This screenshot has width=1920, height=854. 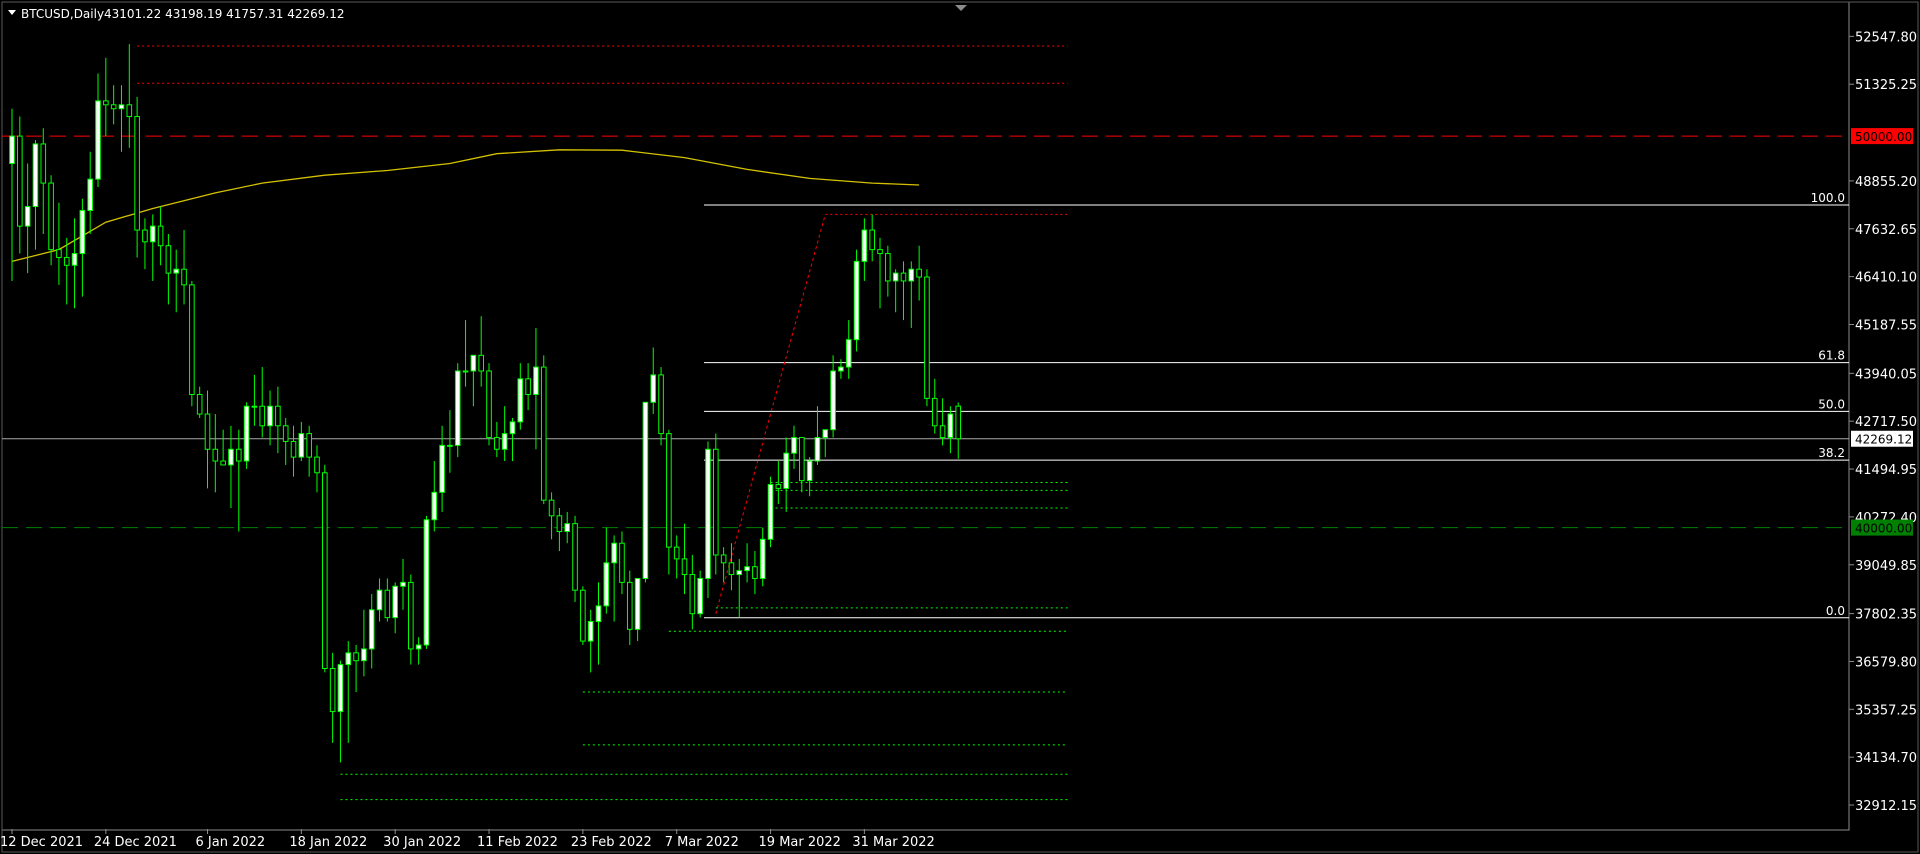 What do you see at coordinates (1831, 356) in the screenshot?
I see `fib-label-61.8: 61.8` at bounding box center [1831, 356].